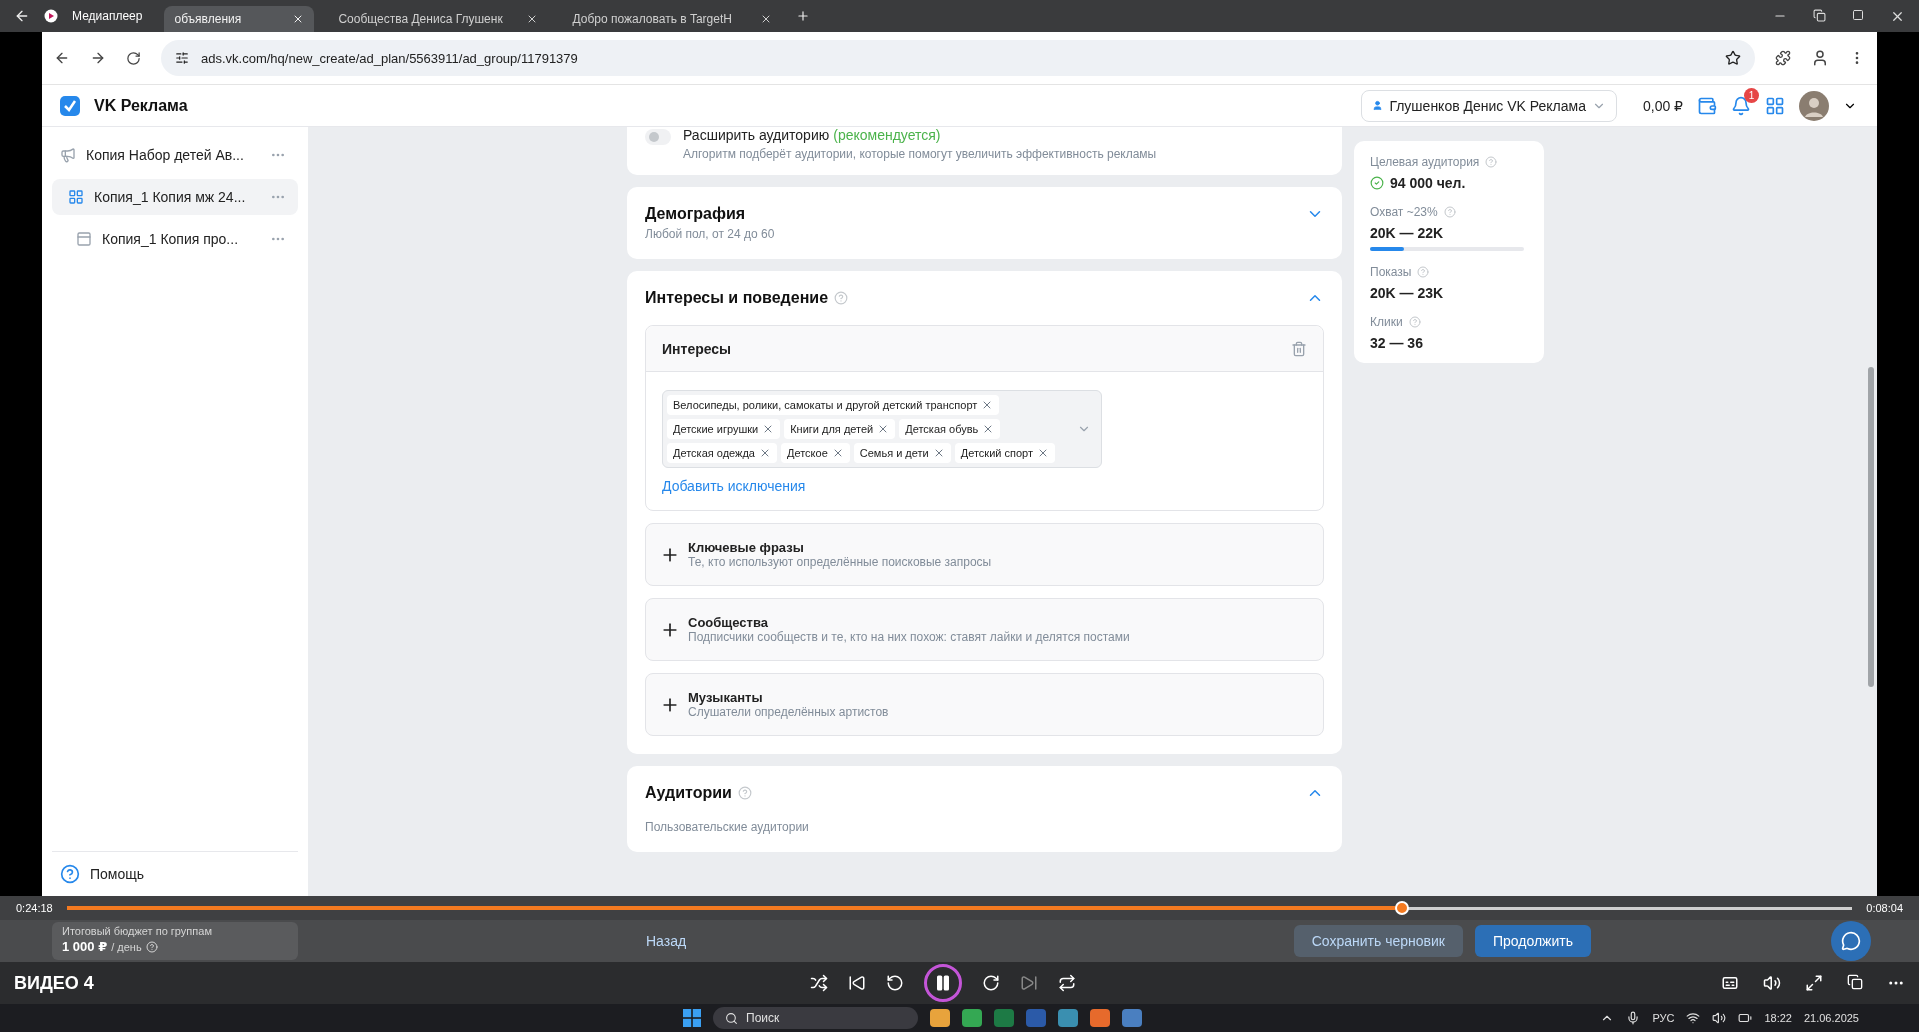 The width and height of the screenshot is (1919, 1032). I want to click on section-title: Аудитории, so click(688, 793).